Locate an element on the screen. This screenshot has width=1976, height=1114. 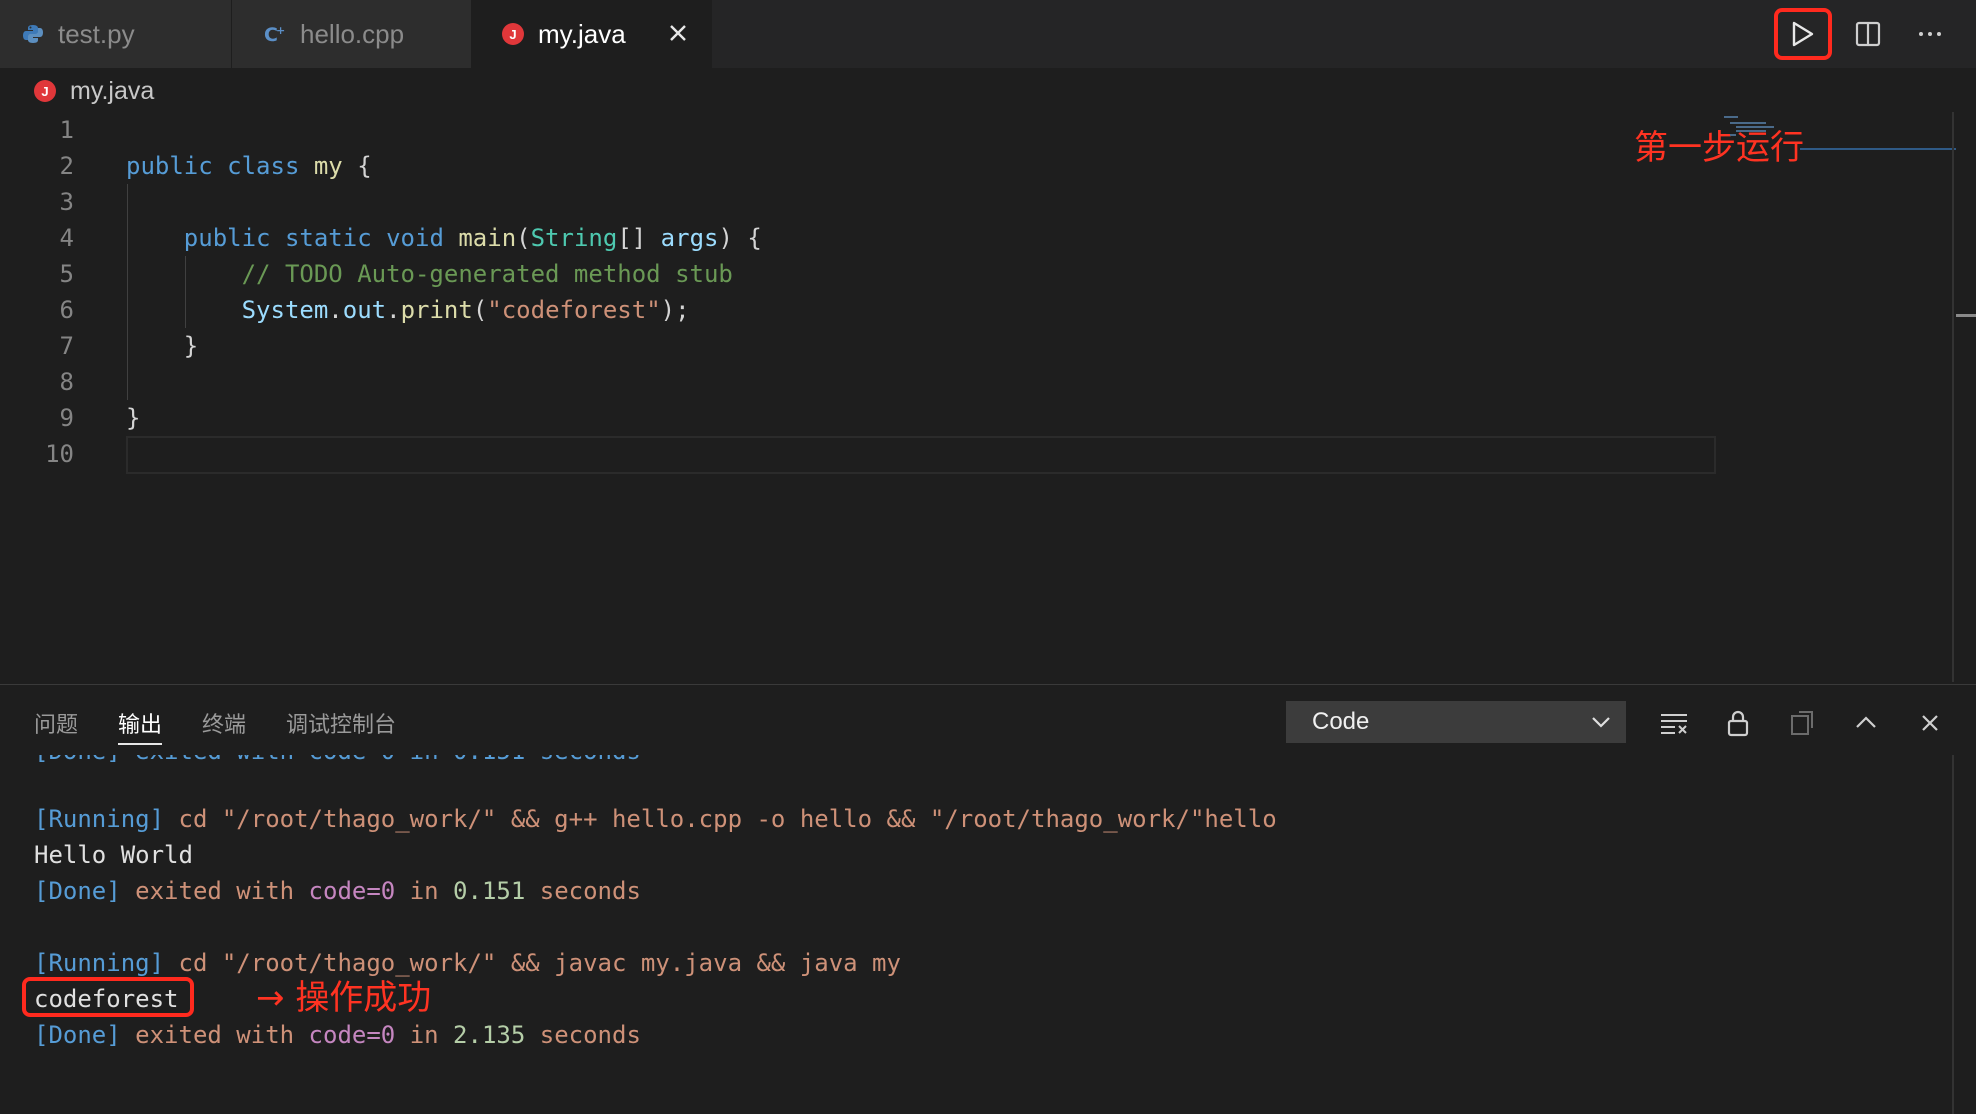
tab-my-java: J my.java is located at coordinates (592, 34).